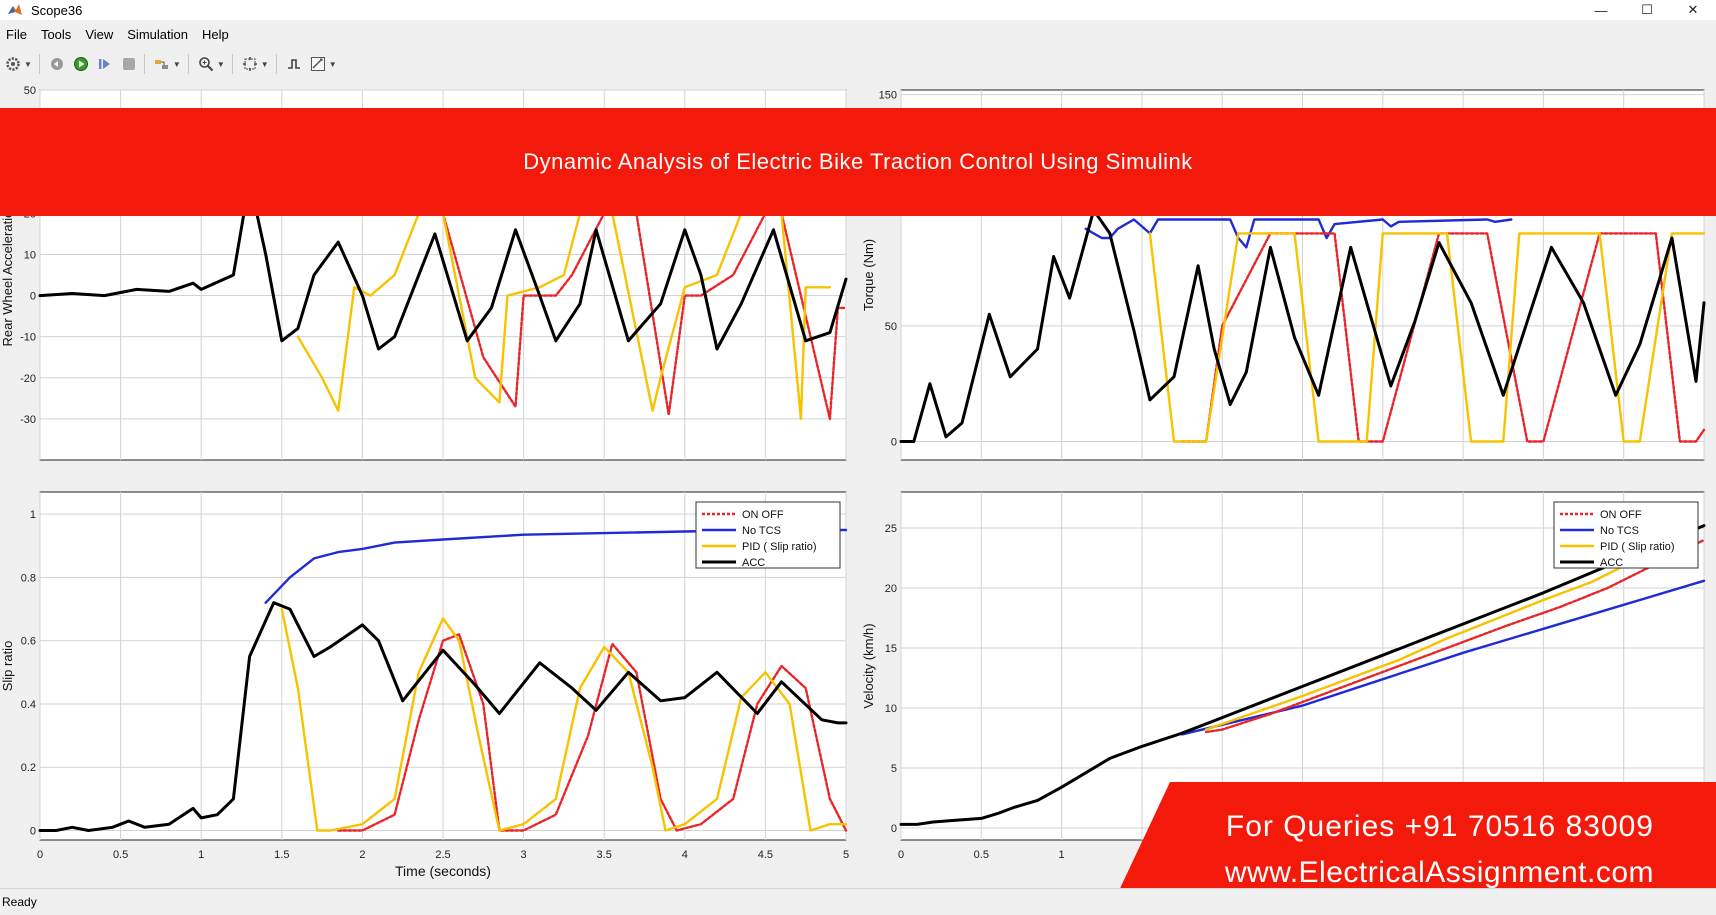 Image resolution: width=1716 pixels, height=915 pixels. I want to click on velocity-ytick-label: 25, so click(891, 529).